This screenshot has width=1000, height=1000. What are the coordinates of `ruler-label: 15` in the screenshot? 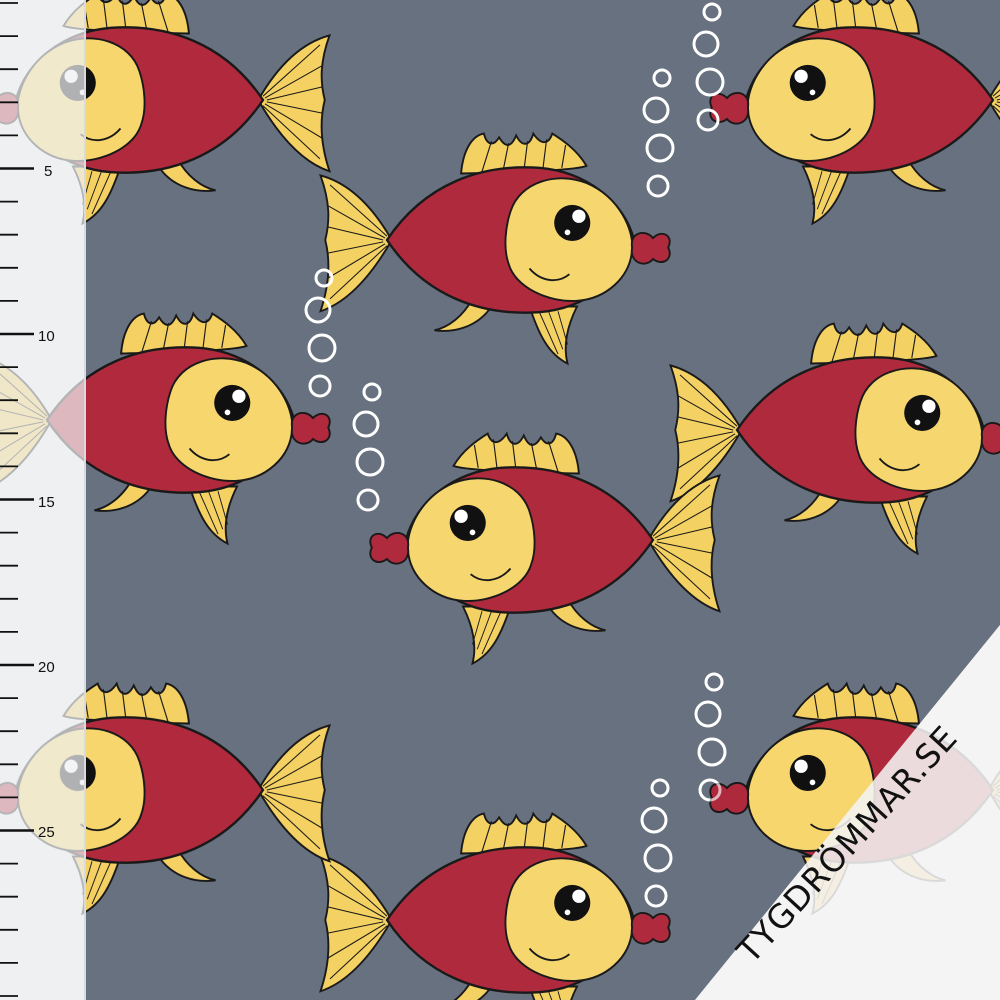 It's located at (46, 502).